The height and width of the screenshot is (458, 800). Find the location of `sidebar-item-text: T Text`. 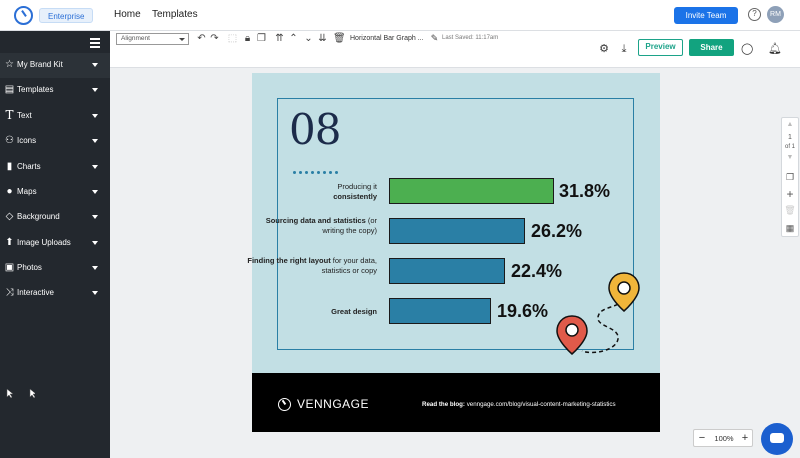

sidebar-item-text: T Text is located at coordinates (55, 116).